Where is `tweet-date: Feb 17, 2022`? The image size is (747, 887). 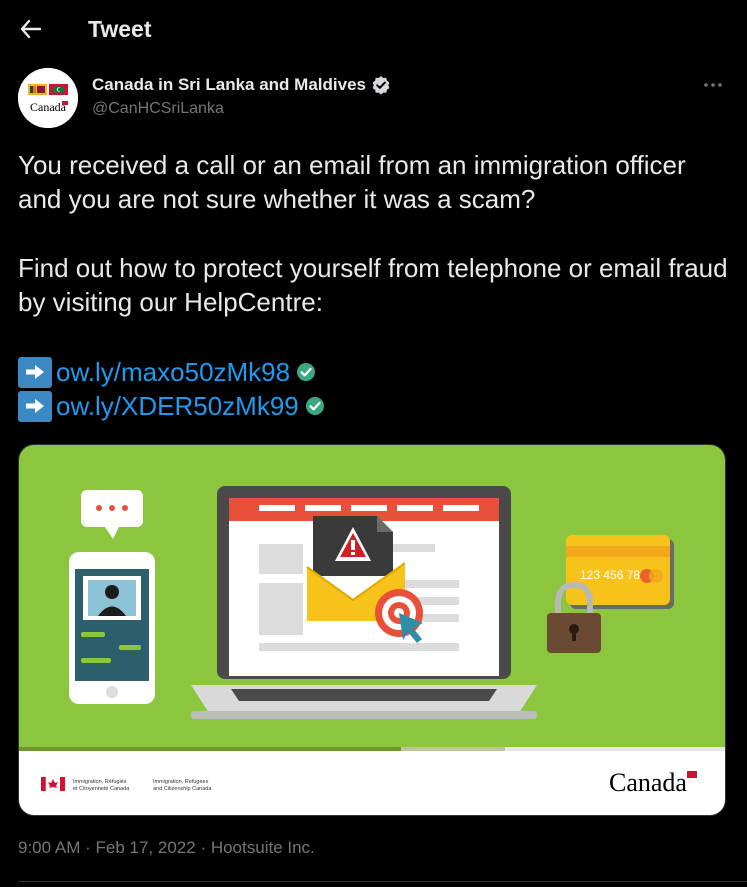
tweet-date: Feb 17, 2022 is located at coordinates (146, 847).